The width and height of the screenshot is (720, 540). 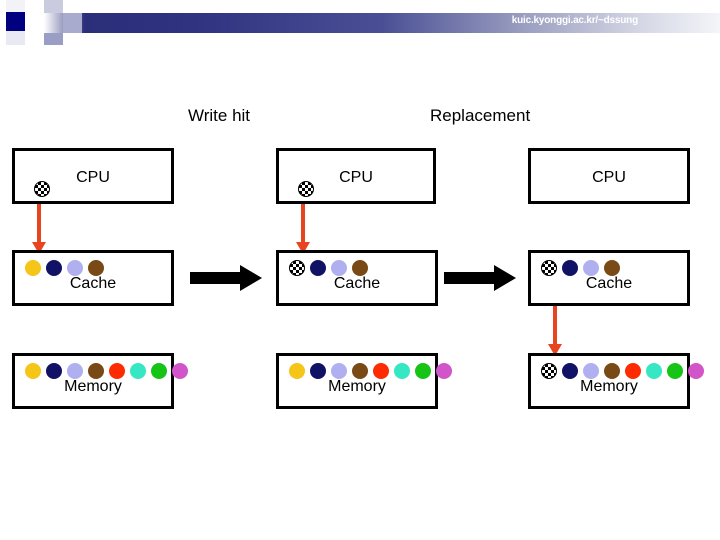 What do you see at coordinates (580, 268) in the screenshot?
I see `stage-3-cache-dots` at bounding box center [580, 268].